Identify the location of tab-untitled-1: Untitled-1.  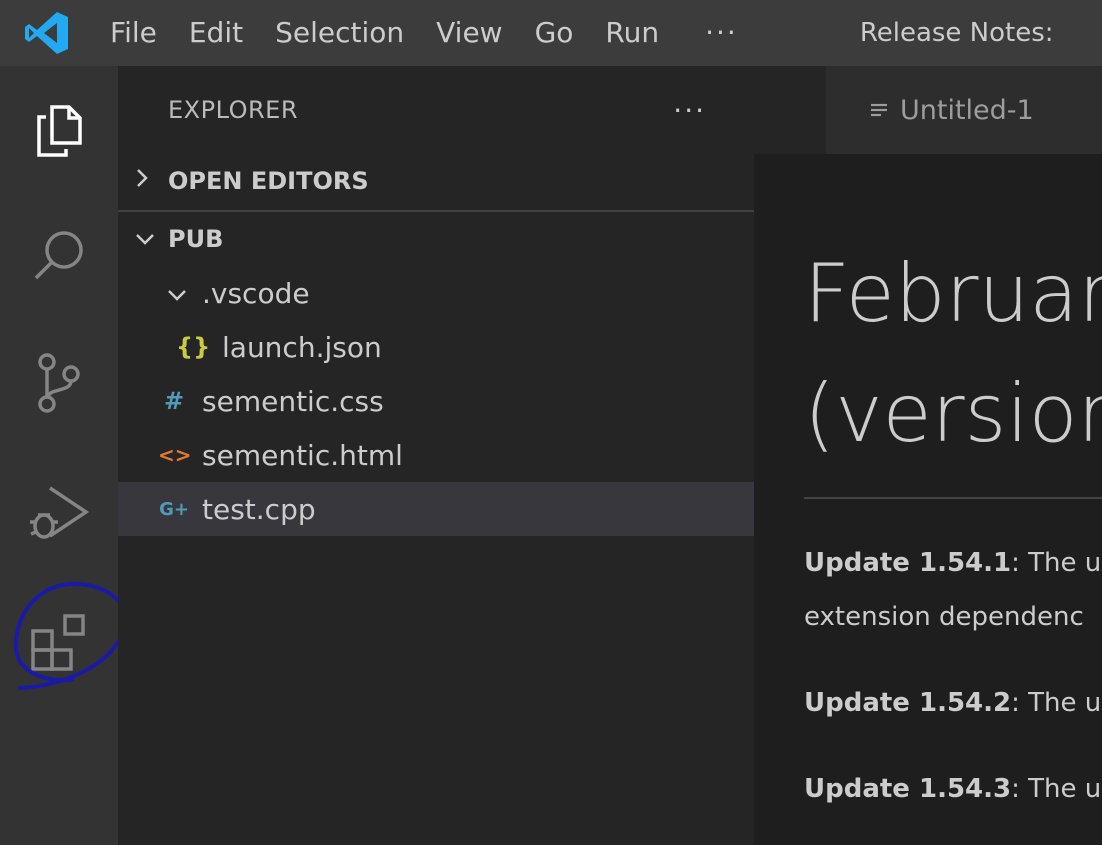
(964, 110).